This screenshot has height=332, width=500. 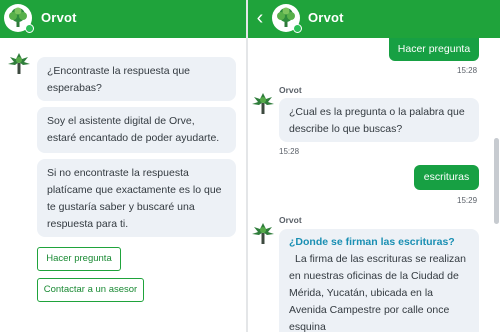 What do you see at coordinates (260, 18) in the screenshot?
I see `chevron-left-icon: ‹` at bounding box center [260, 18].